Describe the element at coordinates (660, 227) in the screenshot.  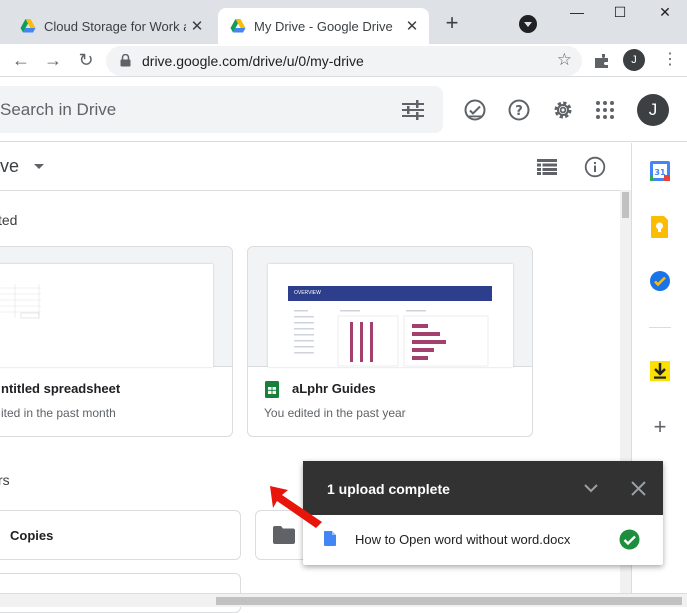
I see `google-keep-icon` at that location.